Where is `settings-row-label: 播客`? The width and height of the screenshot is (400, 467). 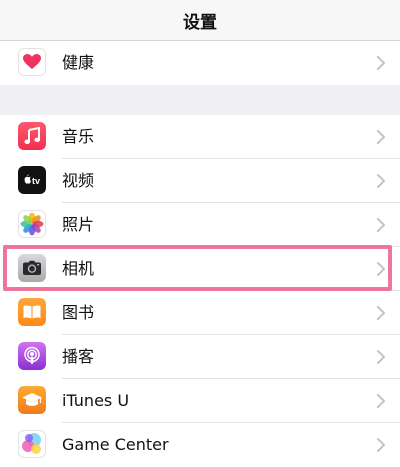
settings-row-label: 播客 is located at coordinates (78, 356).